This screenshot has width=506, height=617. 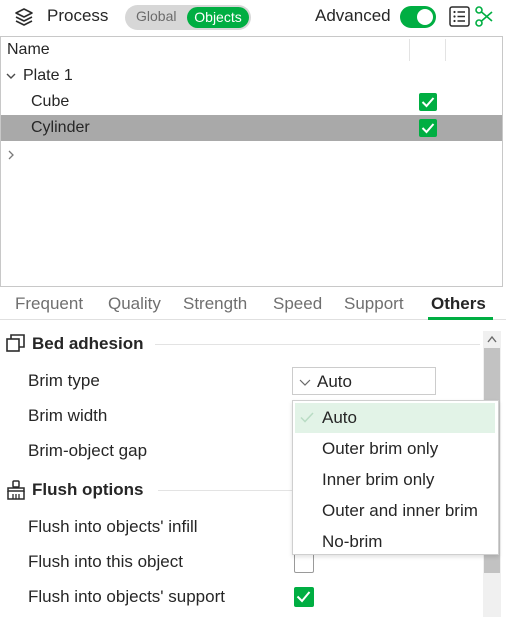 What do you see at coordinates (380, 448) in the screenshot?
I see `brim-option-label: Outer brim only` at bounding box center [380, 448].